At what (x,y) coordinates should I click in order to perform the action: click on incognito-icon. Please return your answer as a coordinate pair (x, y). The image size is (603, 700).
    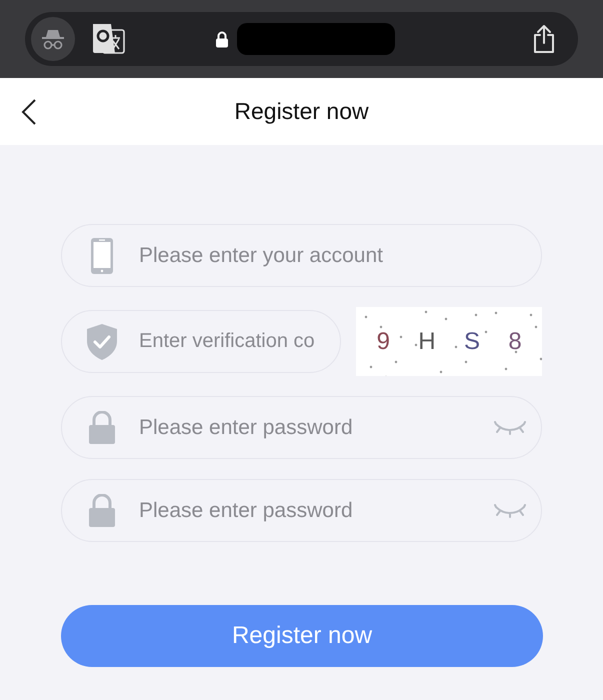
    Looking at the image, I should click on (53, 39).